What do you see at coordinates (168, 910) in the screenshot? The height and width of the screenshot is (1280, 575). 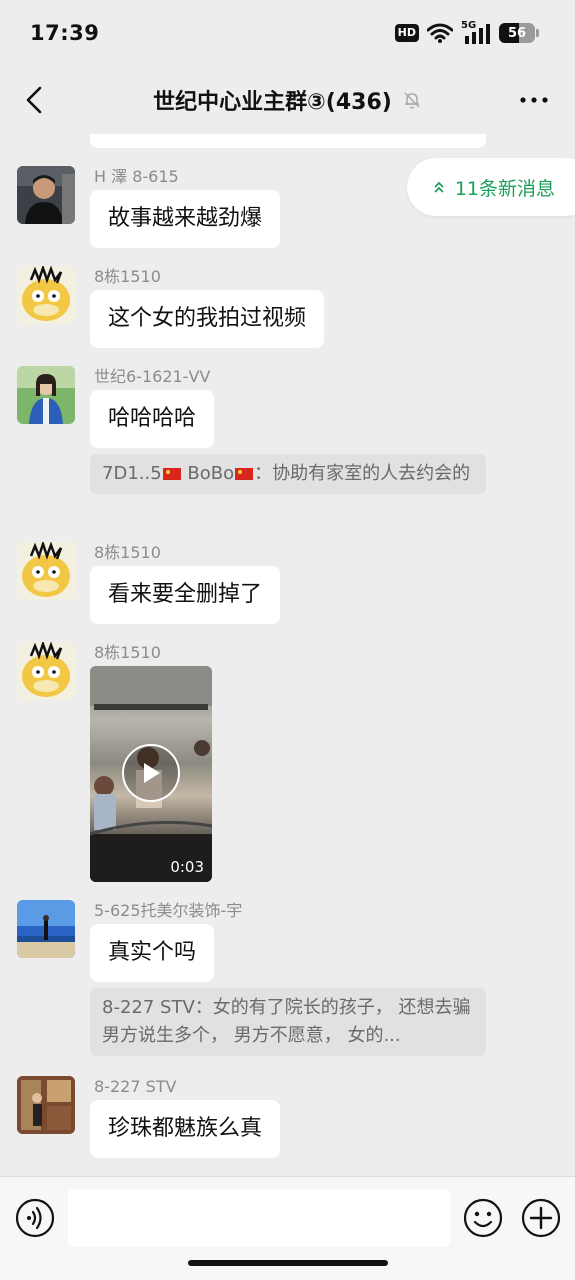 I see `sender-name: 5-625托美尔装饰-宇` at bounding box center [168, 910].